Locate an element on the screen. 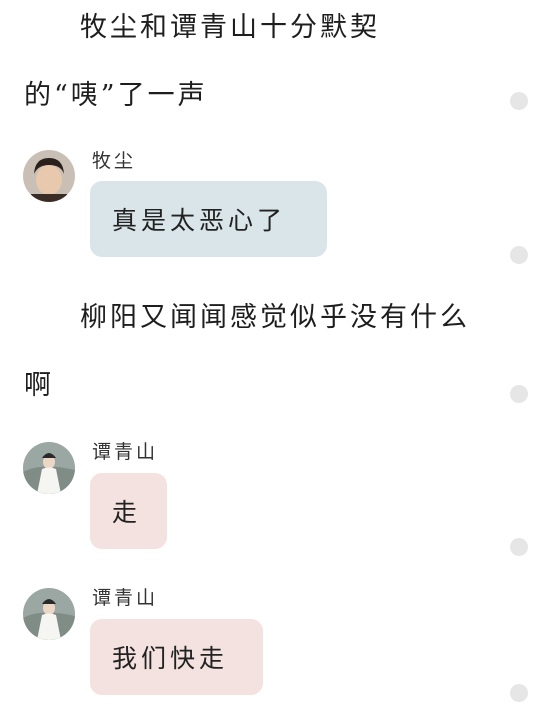  young-man-portrait-icon is located at coordinates (49, 176).